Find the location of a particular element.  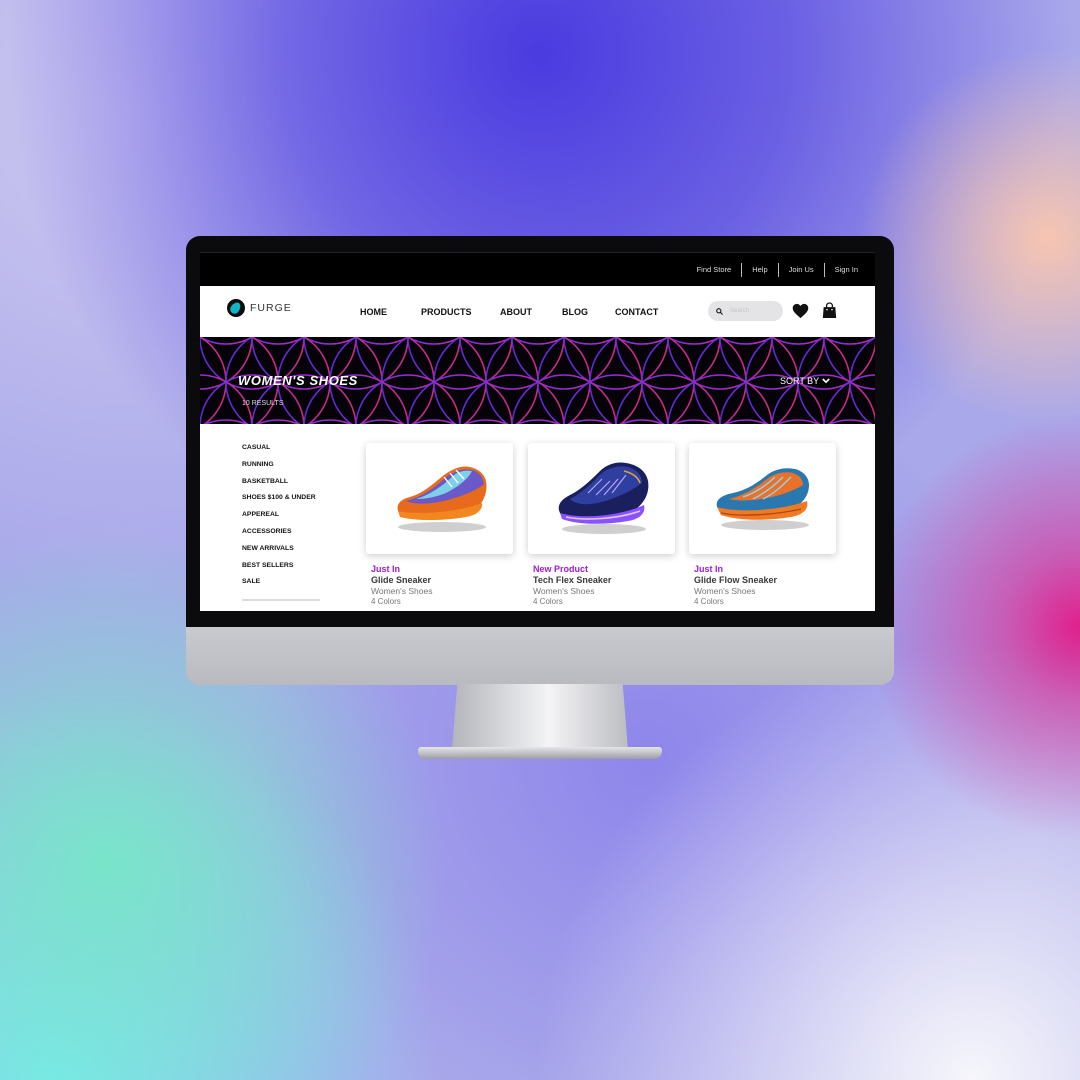

search-icon is located at coordinates (719, 311).